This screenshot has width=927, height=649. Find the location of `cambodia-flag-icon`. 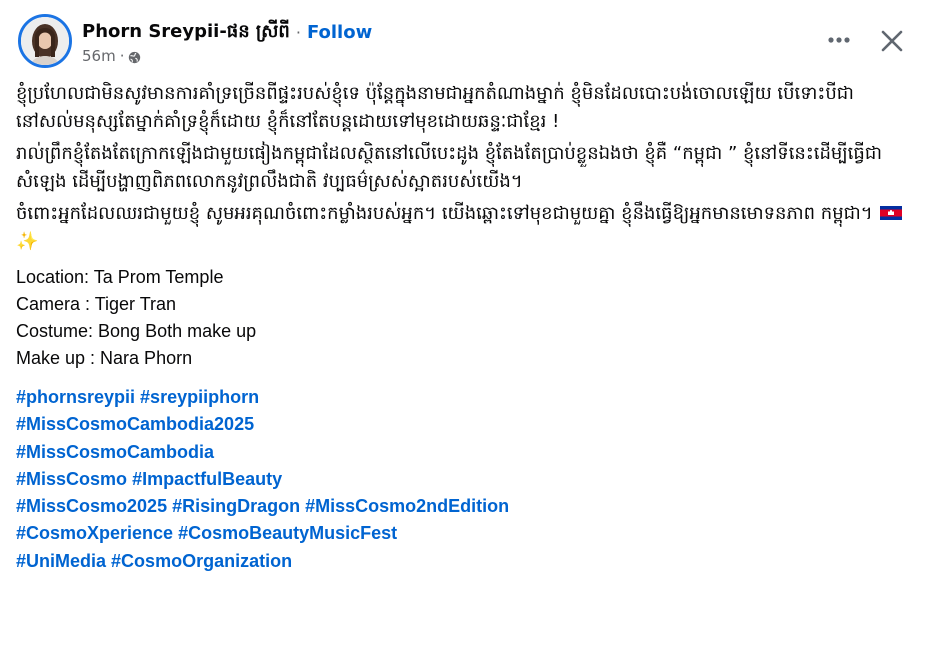

cambodia-flag-icon is located at coordinates (891, 210).